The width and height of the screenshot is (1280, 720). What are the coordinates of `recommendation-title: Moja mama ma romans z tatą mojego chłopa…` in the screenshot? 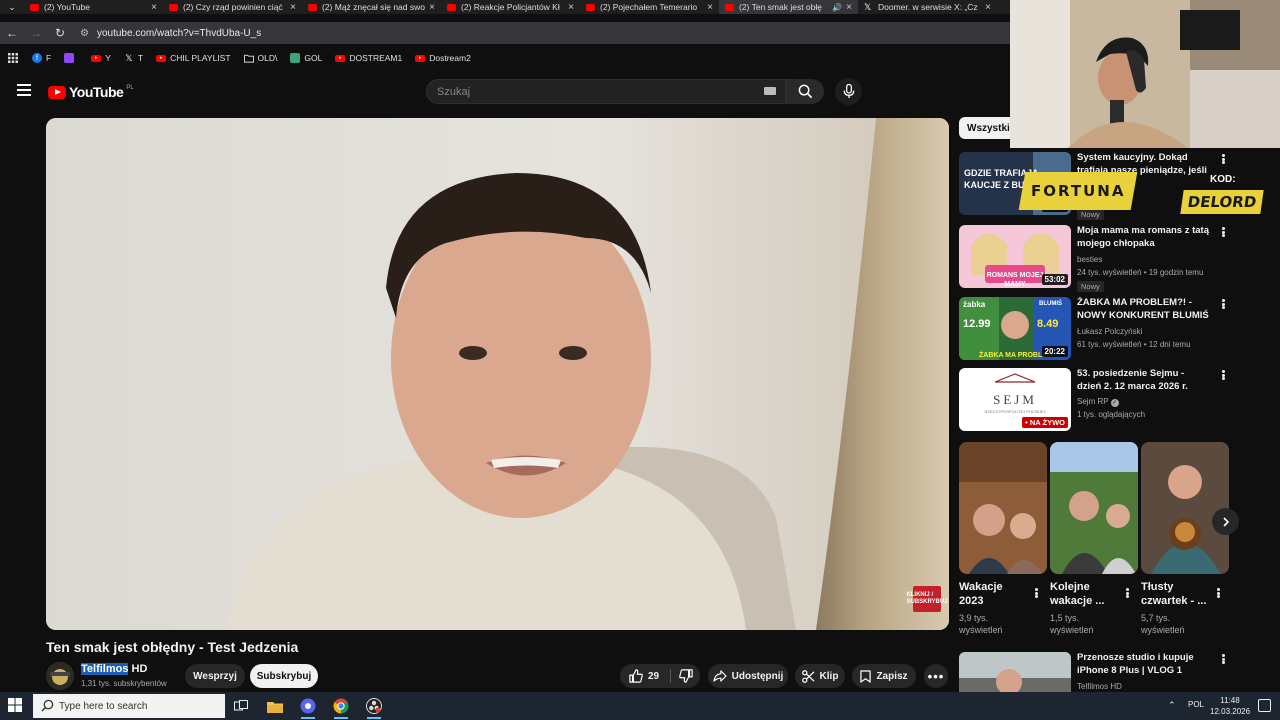 It's located at (1144, 237).